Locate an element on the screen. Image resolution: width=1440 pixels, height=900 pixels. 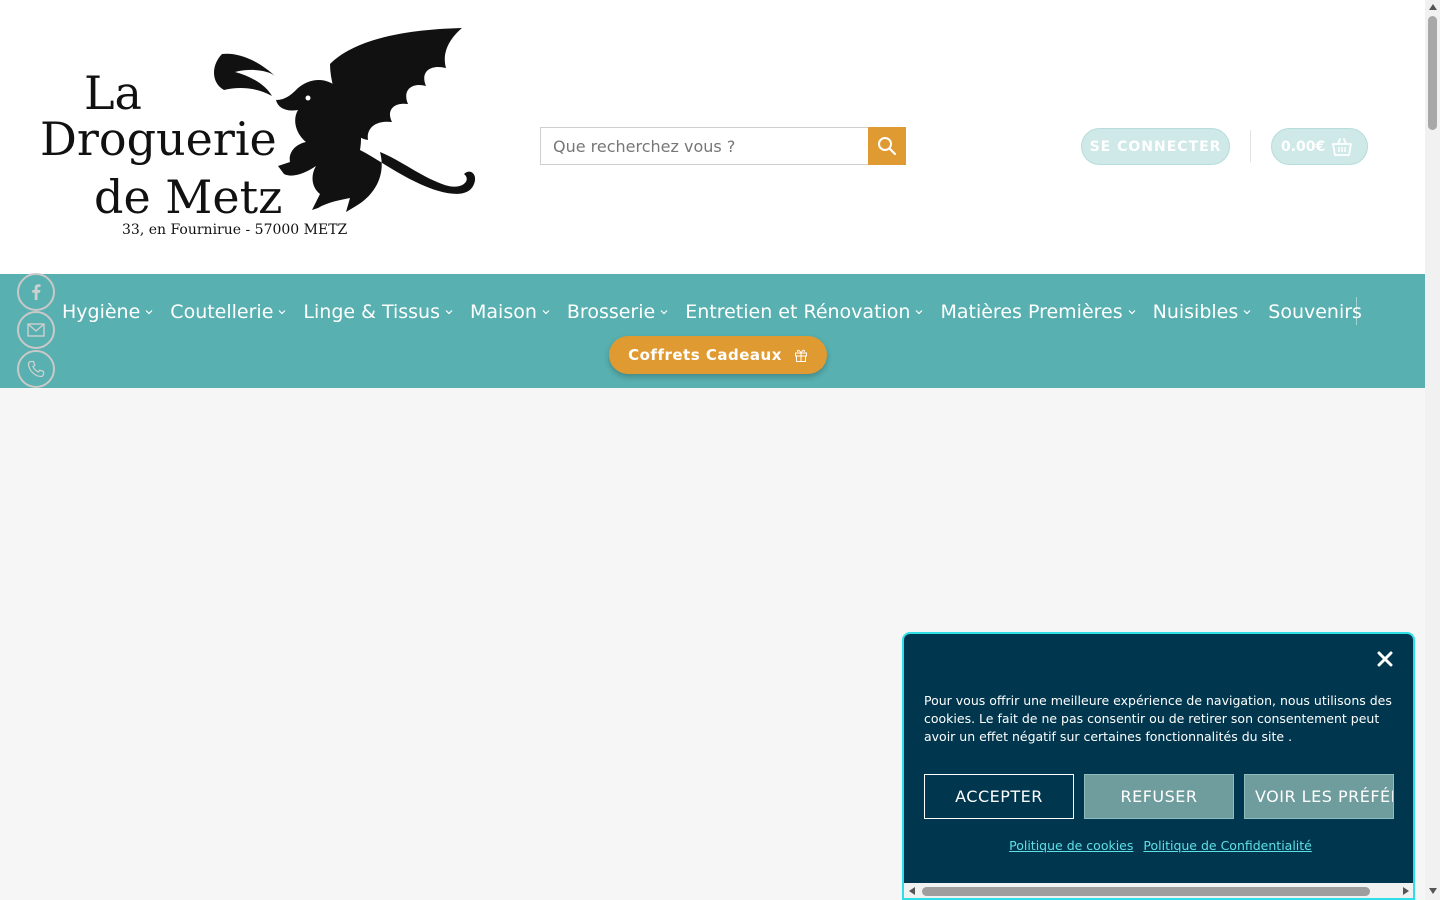
cart-total: 0.00€ is located at coordinates (1303, 146).